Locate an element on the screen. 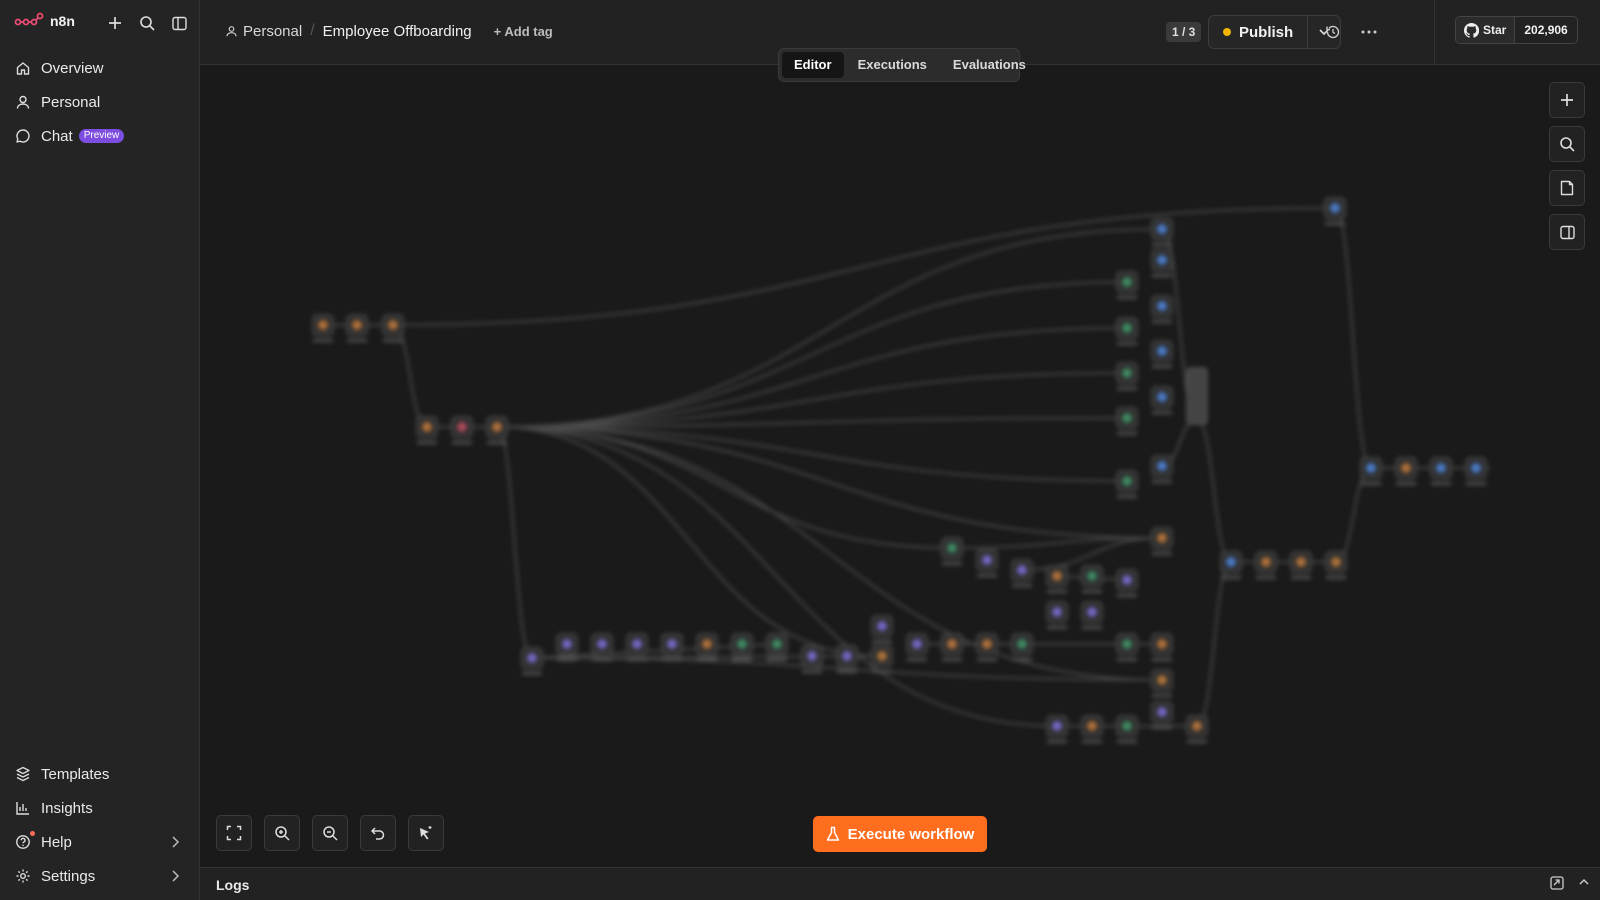 This screenshot has width=1600, height=900. chevron-right-icon is located at coordinates (176, 842).